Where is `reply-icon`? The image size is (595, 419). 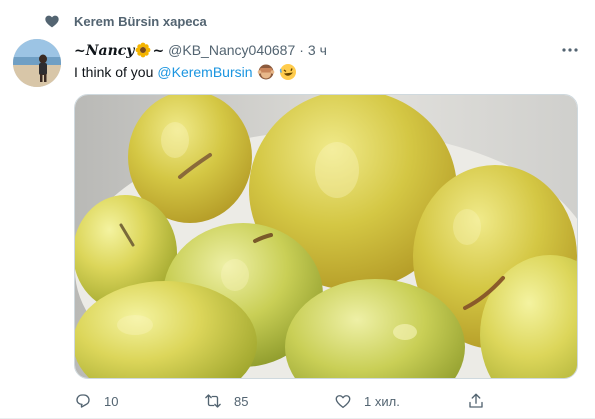 reply-icon is located at coordinates (83, 401).